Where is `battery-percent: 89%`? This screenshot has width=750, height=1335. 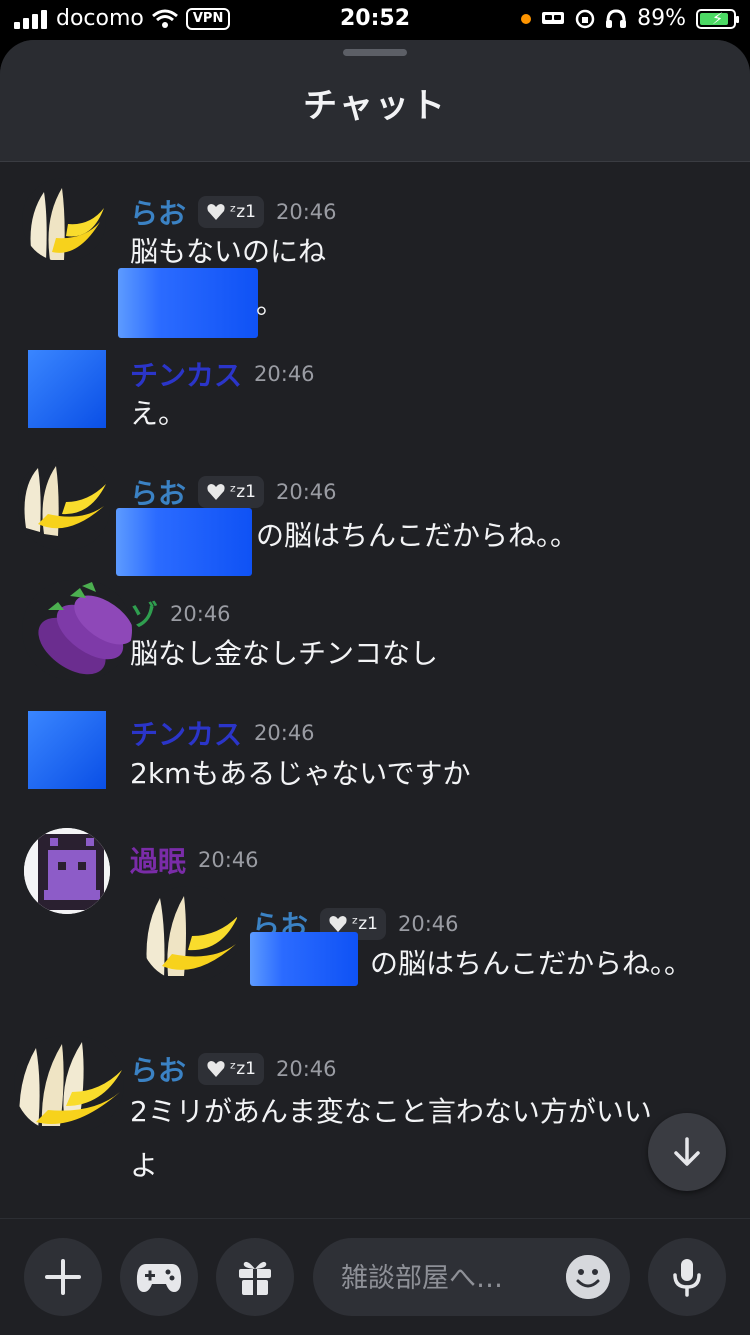
battery-percent: 89% is located at coordinates (661, 18).